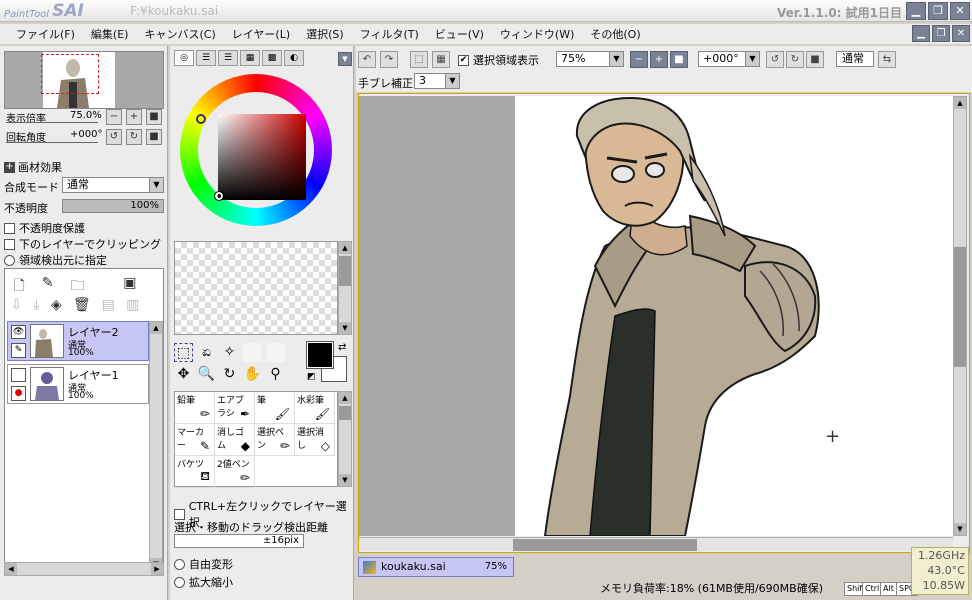 This screenshot has height=600, width=972. Describe the element at coordinates (84, 569) in the screenshot. I see `layer-hscrollbar: ◀ ▶` at that location.